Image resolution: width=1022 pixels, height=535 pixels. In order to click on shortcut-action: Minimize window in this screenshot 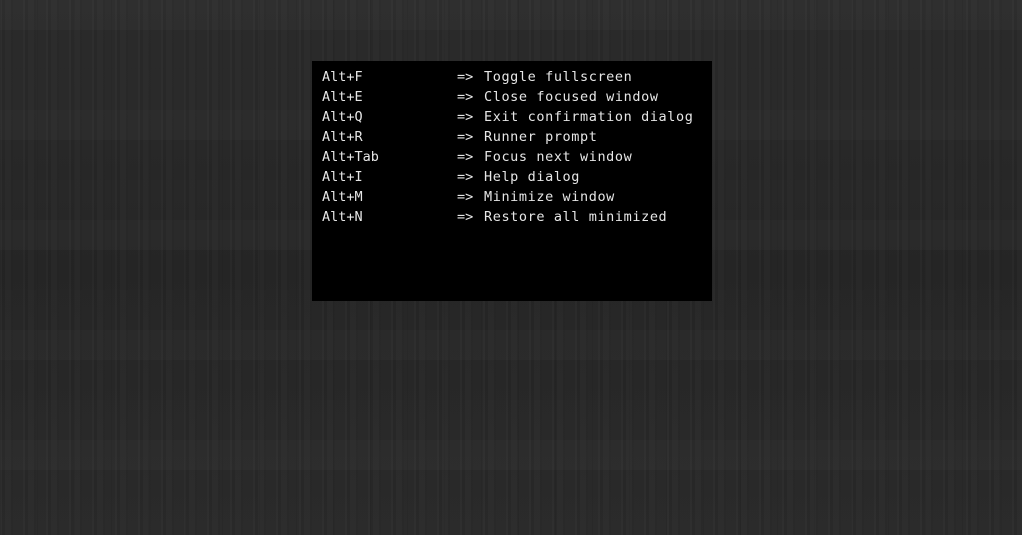, I will do `click(549, 197)`.